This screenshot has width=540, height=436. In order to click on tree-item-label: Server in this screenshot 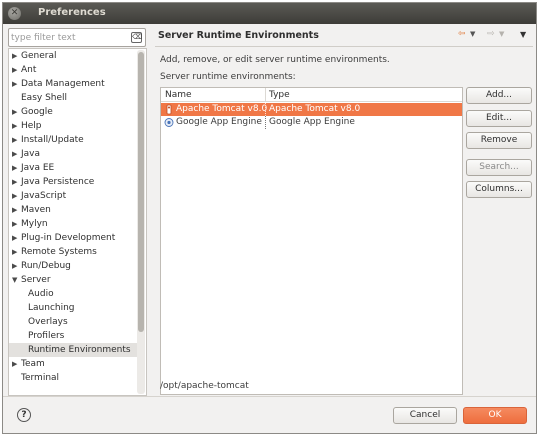, I will do `click(36, 280)`.